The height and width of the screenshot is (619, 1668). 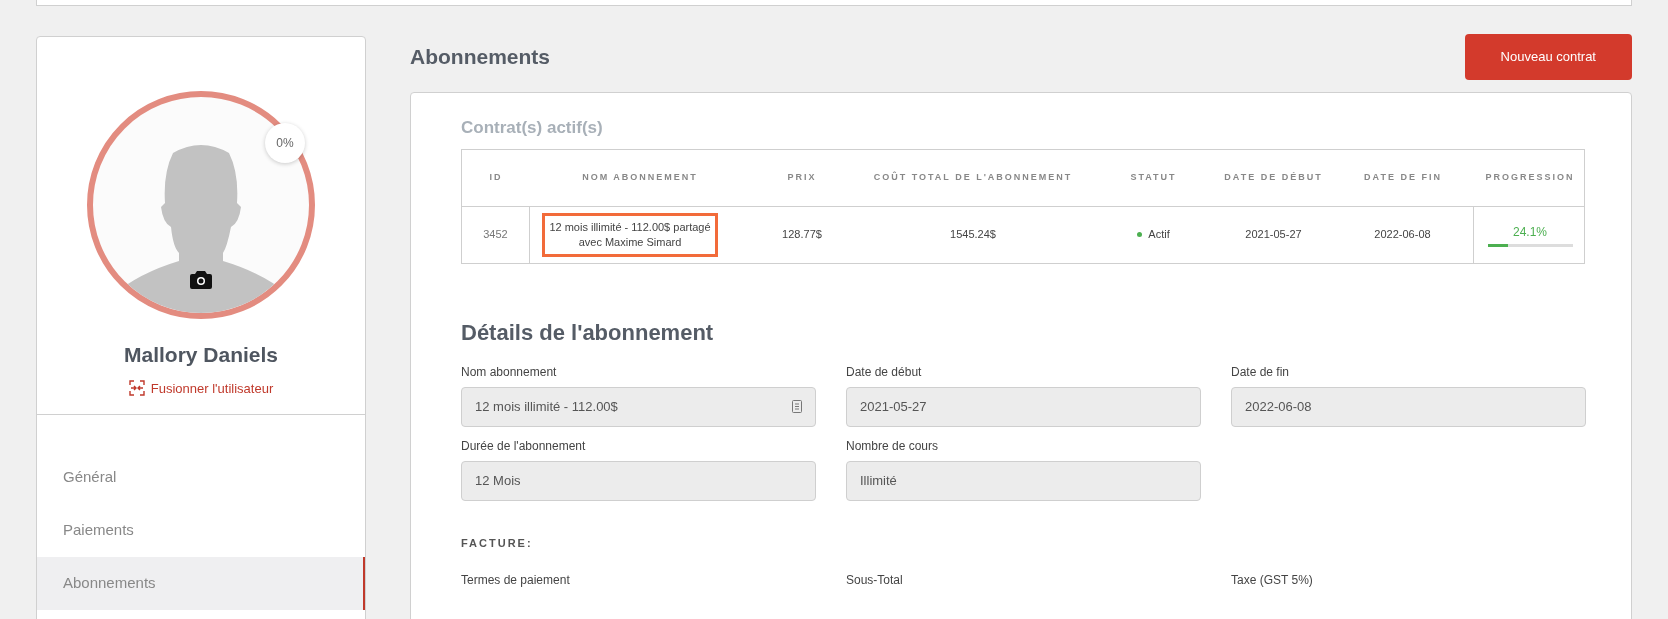 I want to click on input-field: 2021-05-27, so click(x=1023, y=406).